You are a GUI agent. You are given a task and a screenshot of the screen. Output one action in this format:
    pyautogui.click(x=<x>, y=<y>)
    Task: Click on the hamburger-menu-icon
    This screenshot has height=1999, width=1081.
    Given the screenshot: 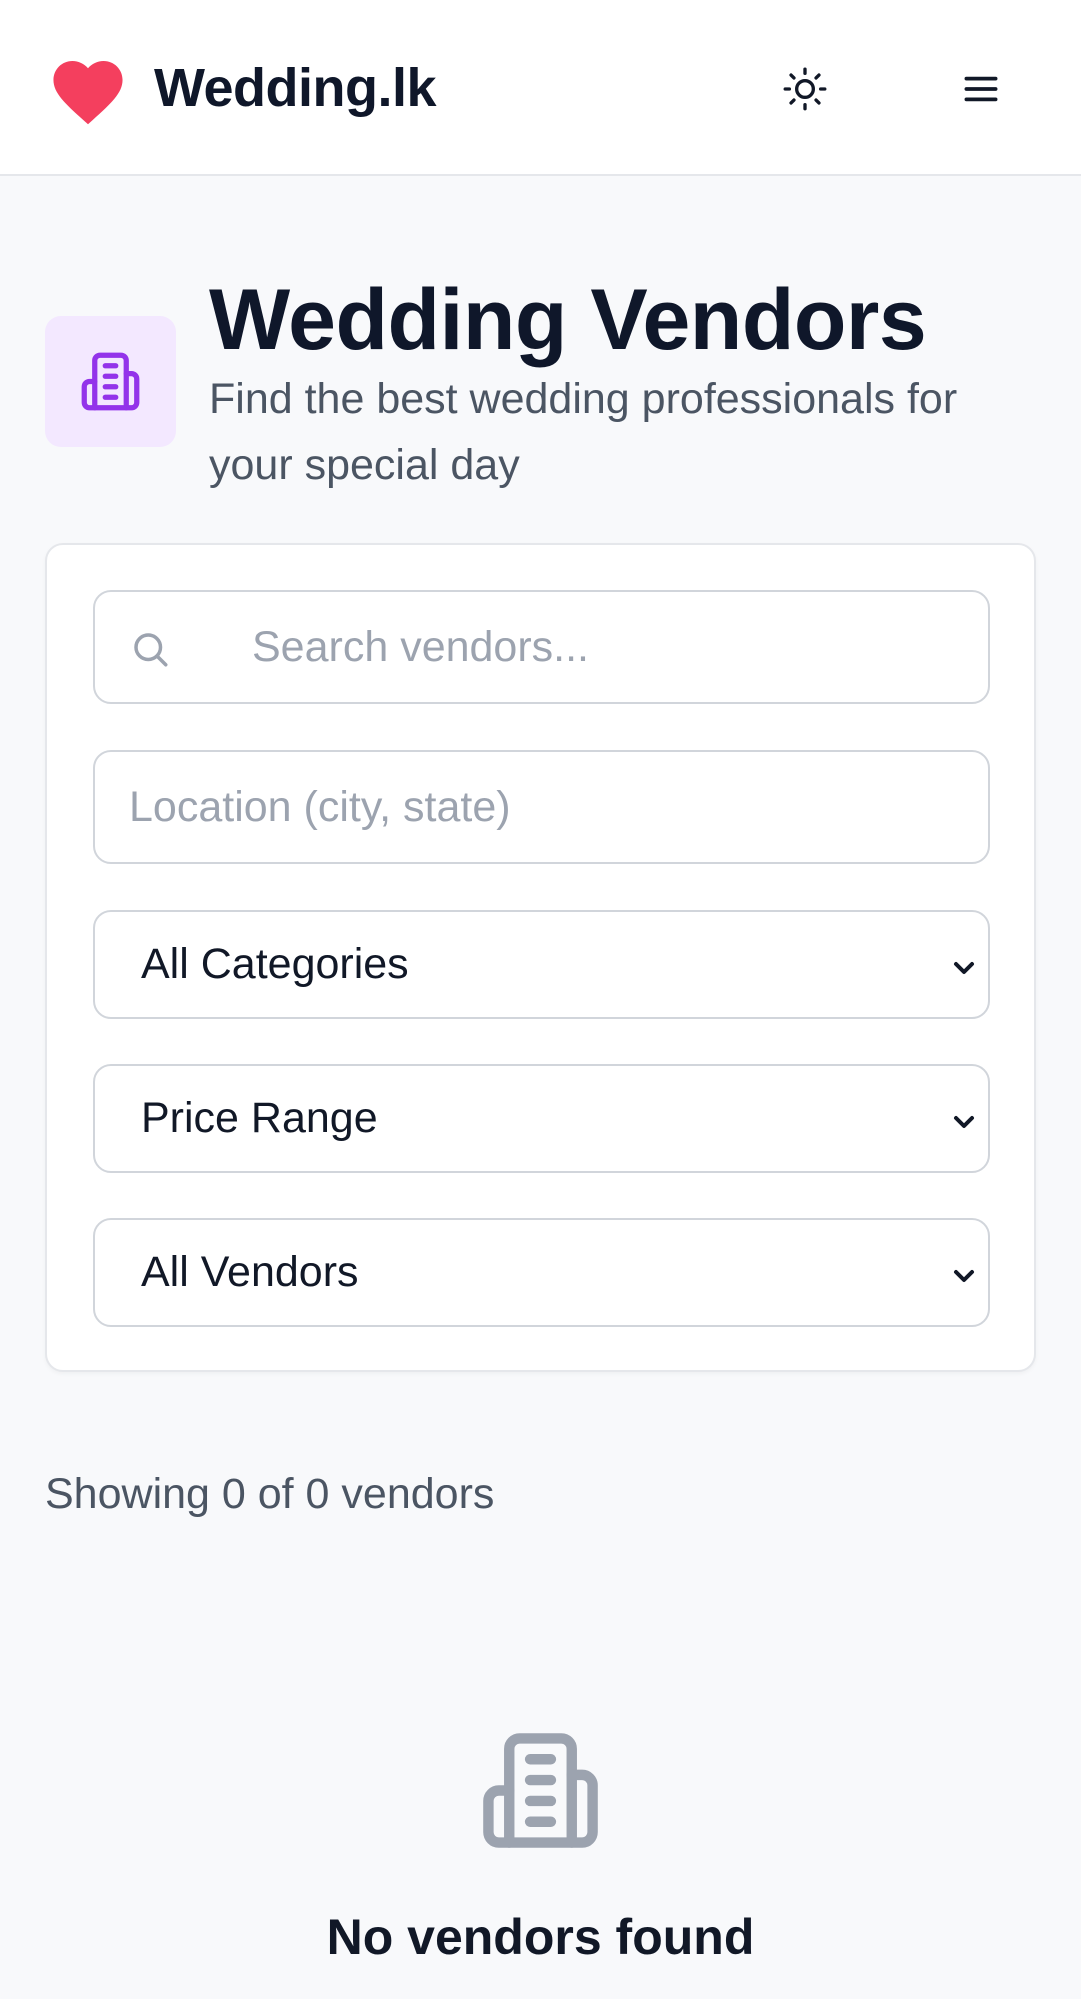 What is the action you would take?
    pyautogui.click(x=981, y=89)
    